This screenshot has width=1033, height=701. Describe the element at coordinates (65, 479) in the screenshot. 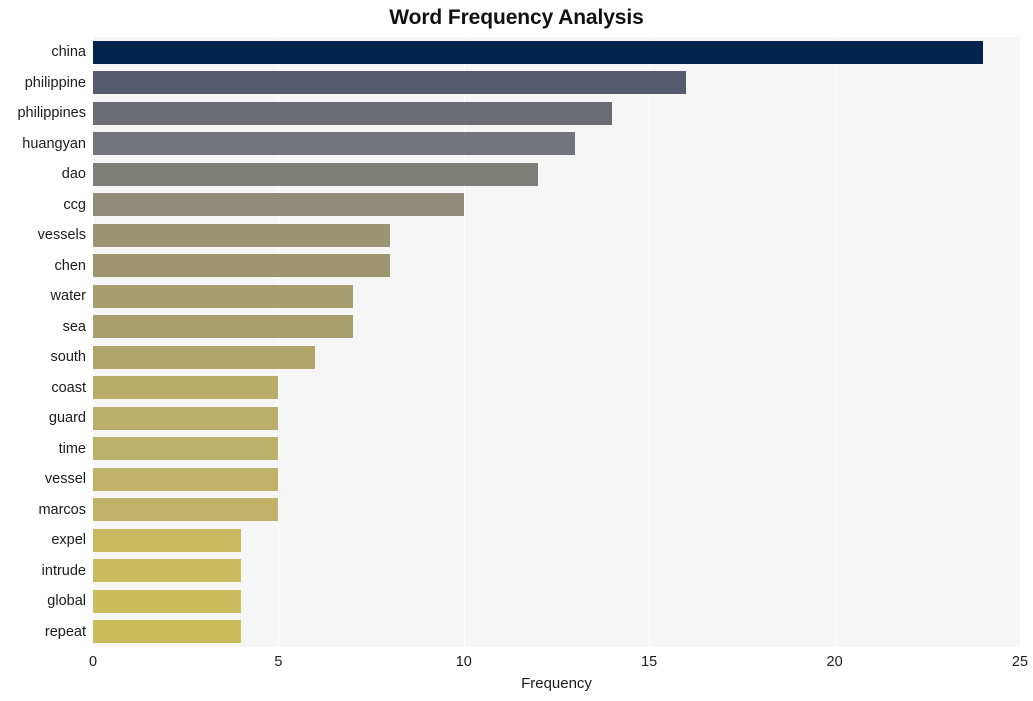

I see `y-axis-tick-label: vessel` at that location.